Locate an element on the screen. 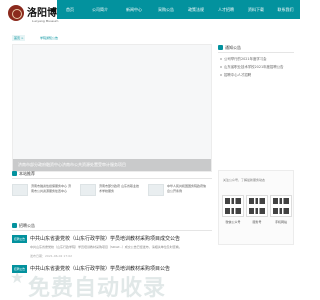 The height and width of the screenshot is (300, 320). nav-item-recruit: 人才招聘 is located at coordinates (226, 9).